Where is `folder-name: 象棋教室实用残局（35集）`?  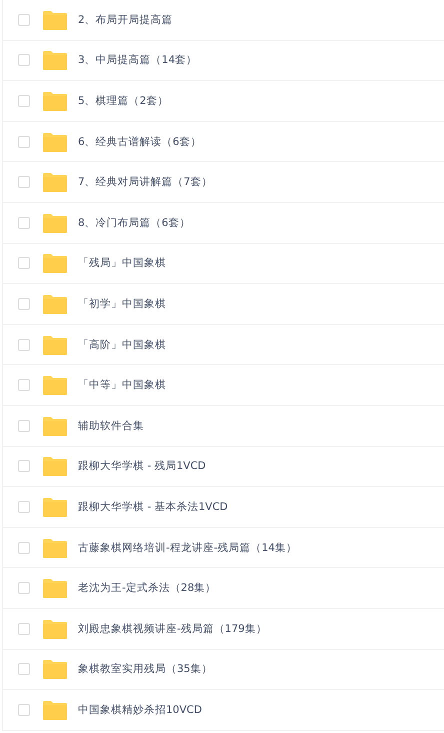
folder-name: 象棋教室实用残局（35集） is located at coordinates (145, 669).